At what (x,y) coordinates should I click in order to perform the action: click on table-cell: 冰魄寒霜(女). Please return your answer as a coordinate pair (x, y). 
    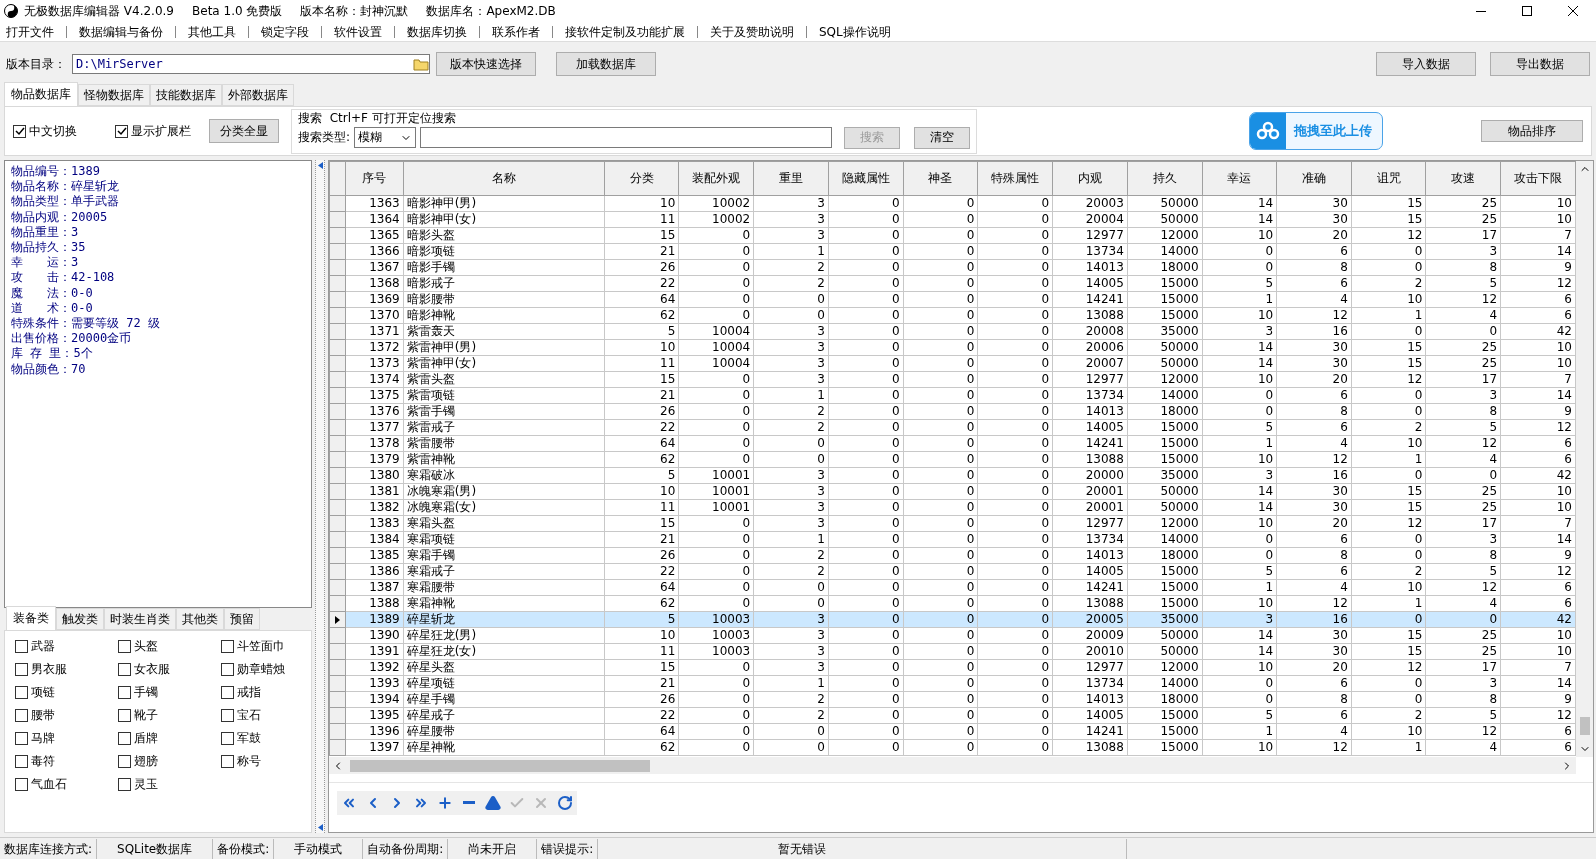
    Looking at the image, I should click on (504, 507).